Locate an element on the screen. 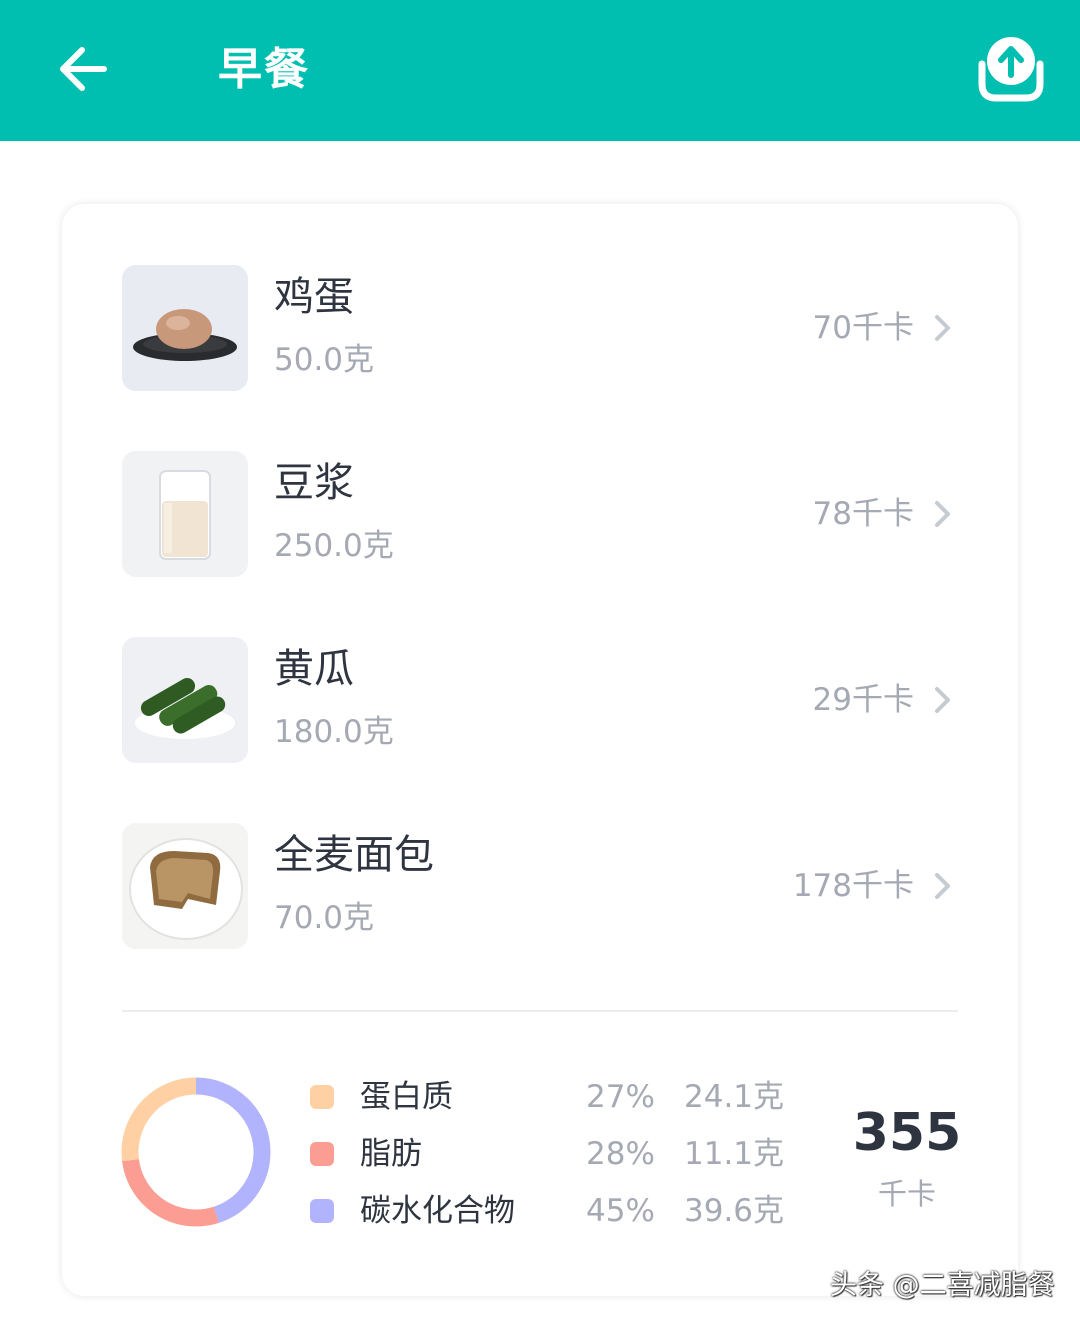 The width and height of the screenshot is (1080, 1325). legend-grams: 24.1克 is located at coordinates (734, 1097).